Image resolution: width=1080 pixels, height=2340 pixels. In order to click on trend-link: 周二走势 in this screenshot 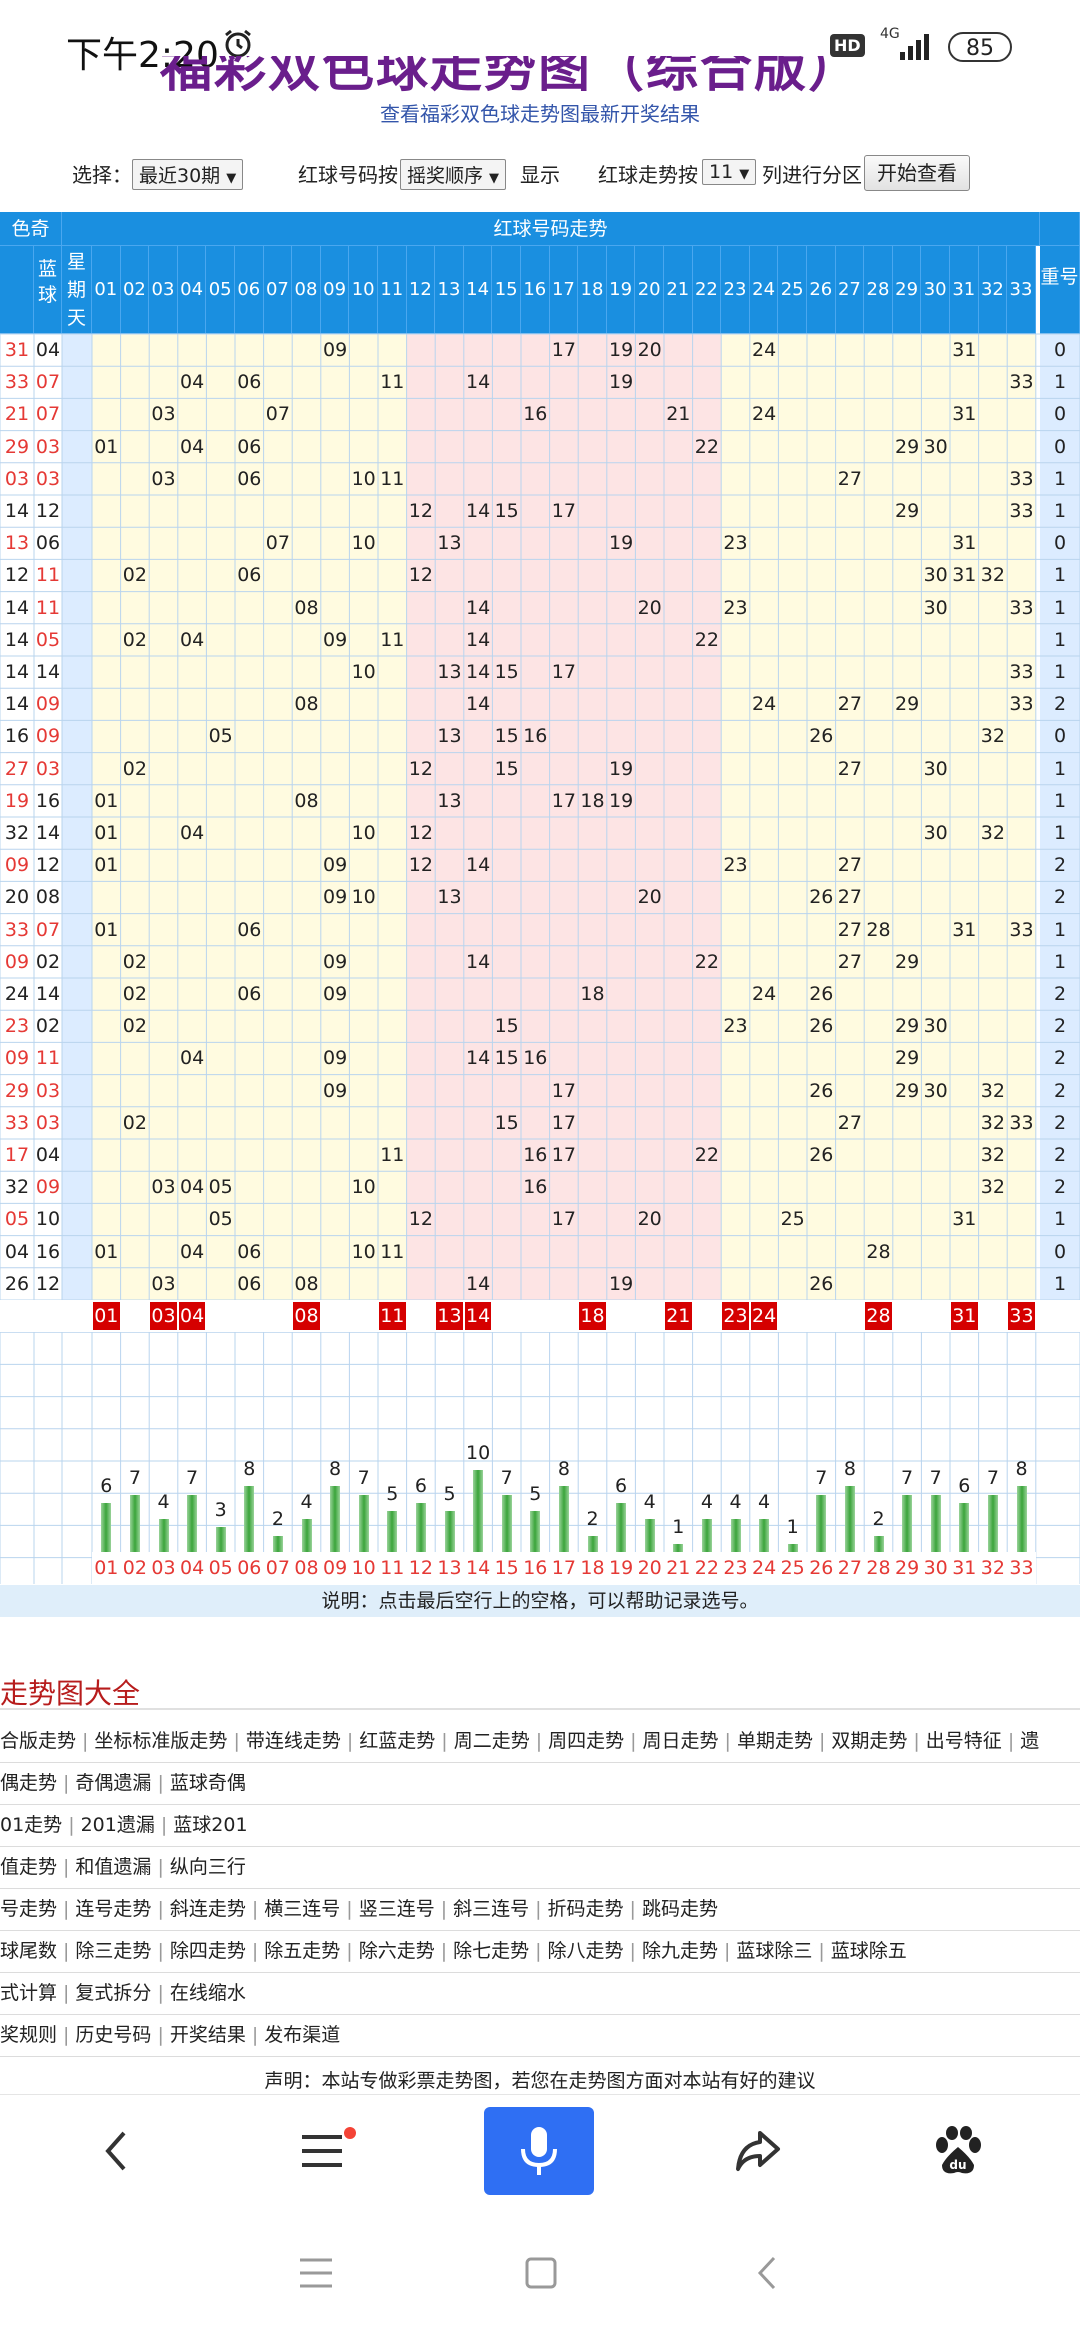, I will do `click(492, 1741)`.